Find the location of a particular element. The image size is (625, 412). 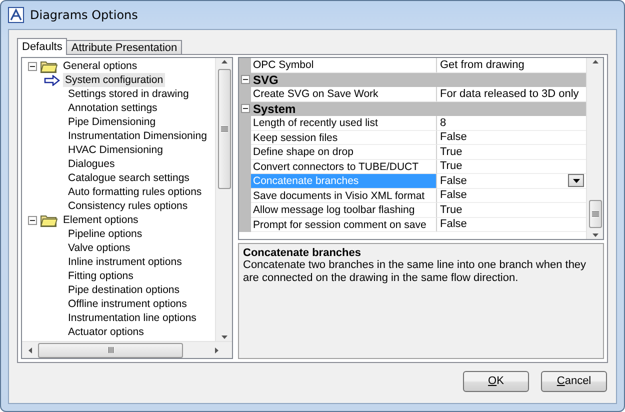

tree-item: Element options is located at coordinates (100, 220).